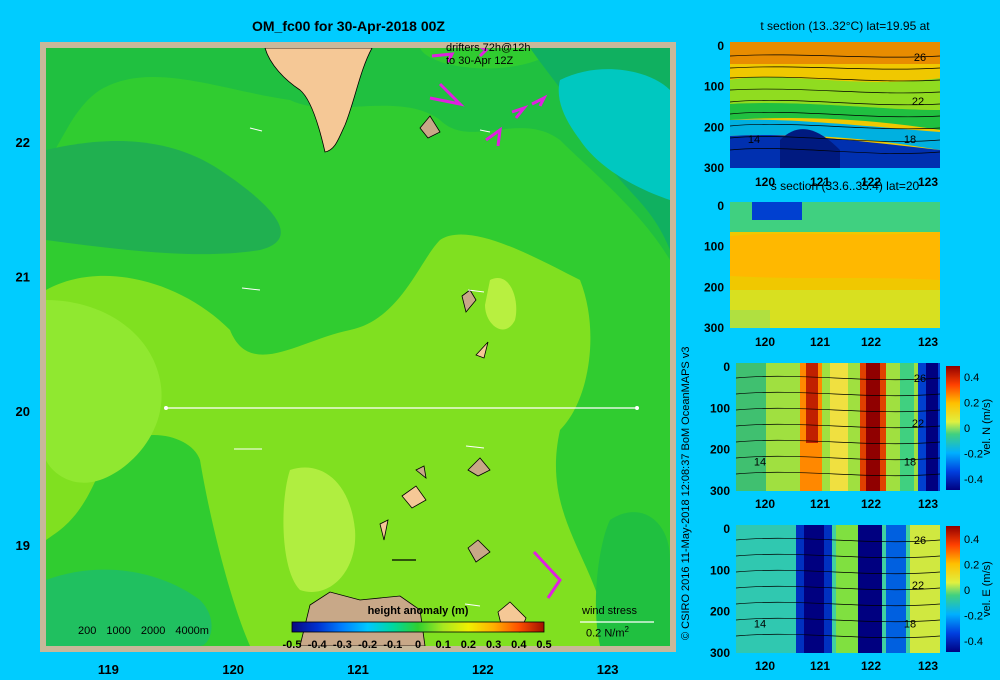 The image size is (1000, 680). What do you see at coordinates (348, 26) in the screenshot?
I see `page-title: OM_fc00 for 30-Apr-2018 00Z` at bounding box center [348, 26].